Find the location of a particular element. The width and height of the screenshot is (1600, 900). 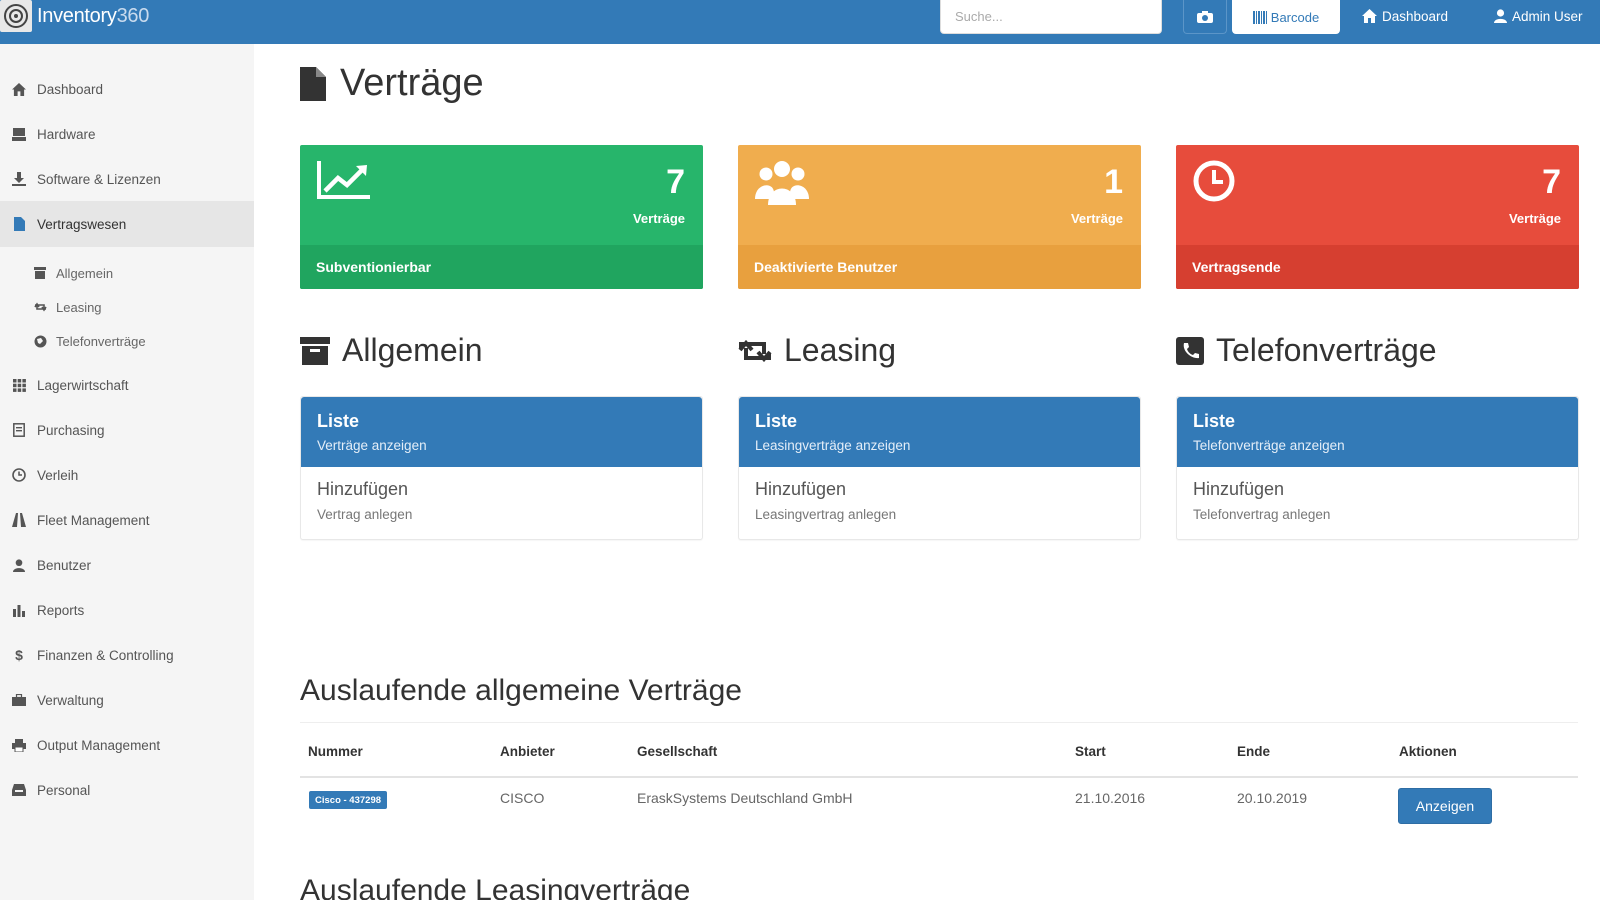

sidebar-item-label: Dashboard is located at coordinates (70, 89).